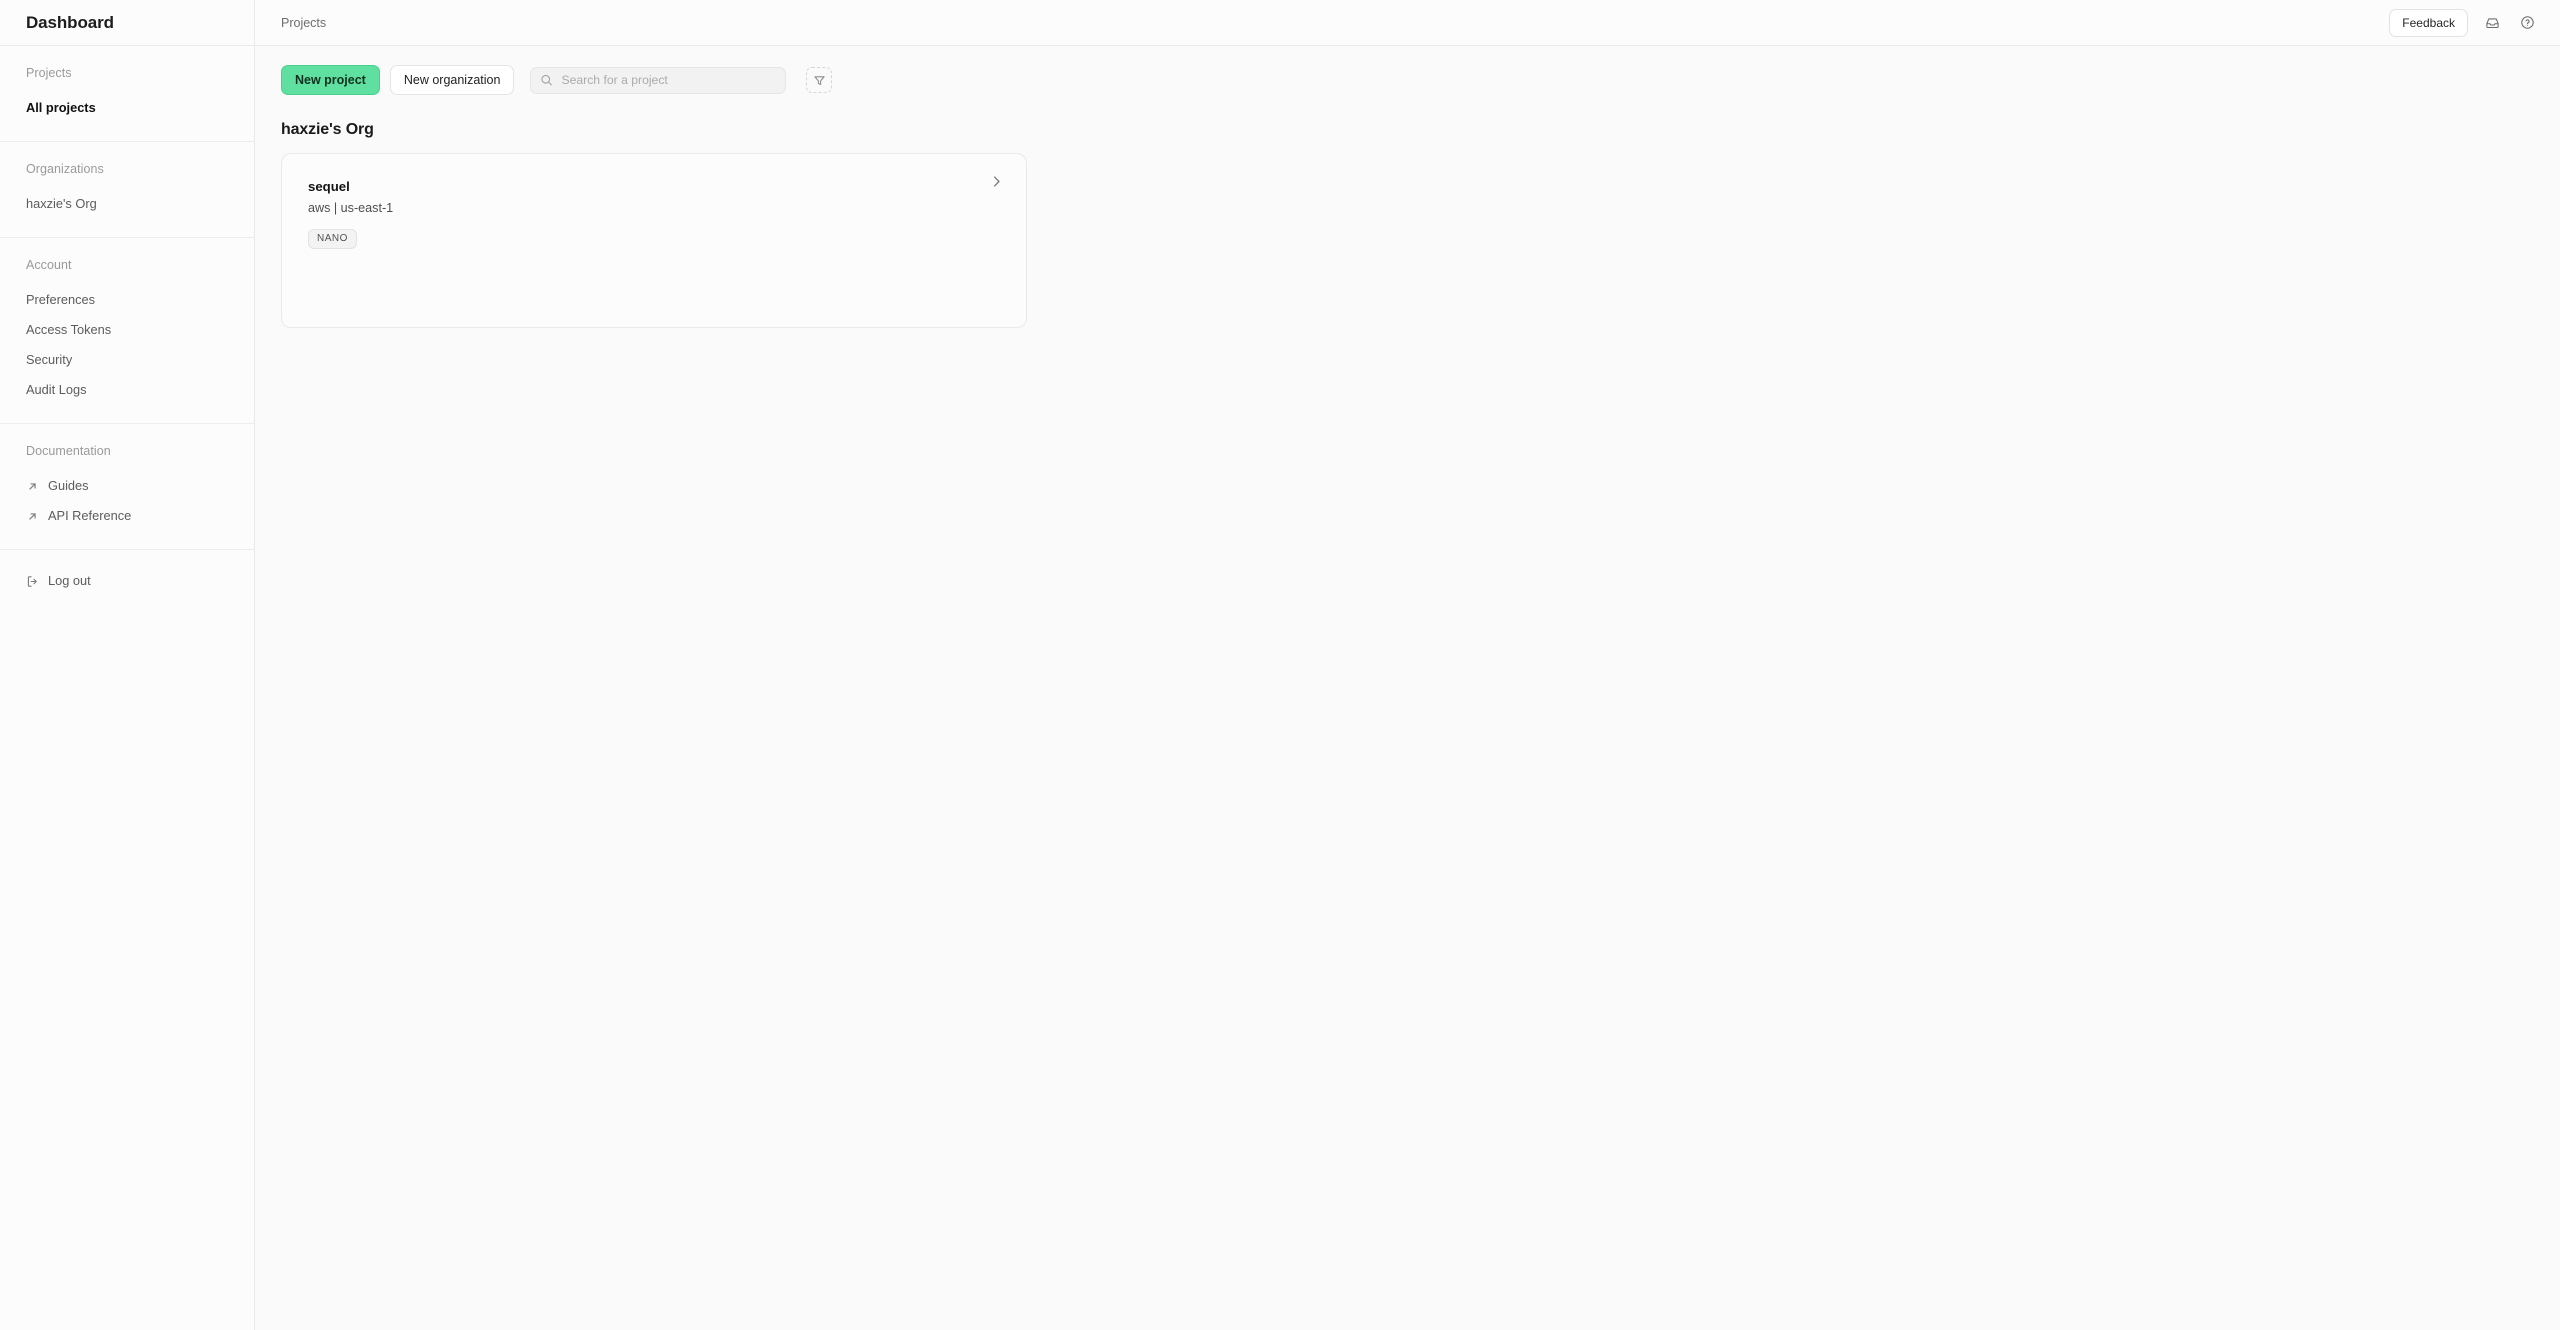  Describe the element at coordinates (127, 360) in the screenshot. I see `sidebar-item-security: Security` at that location.